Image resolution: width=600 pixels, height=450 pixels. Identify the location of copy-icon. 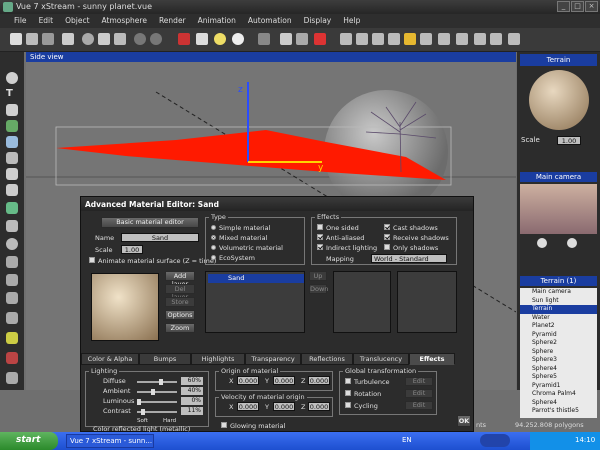
(104, 39).